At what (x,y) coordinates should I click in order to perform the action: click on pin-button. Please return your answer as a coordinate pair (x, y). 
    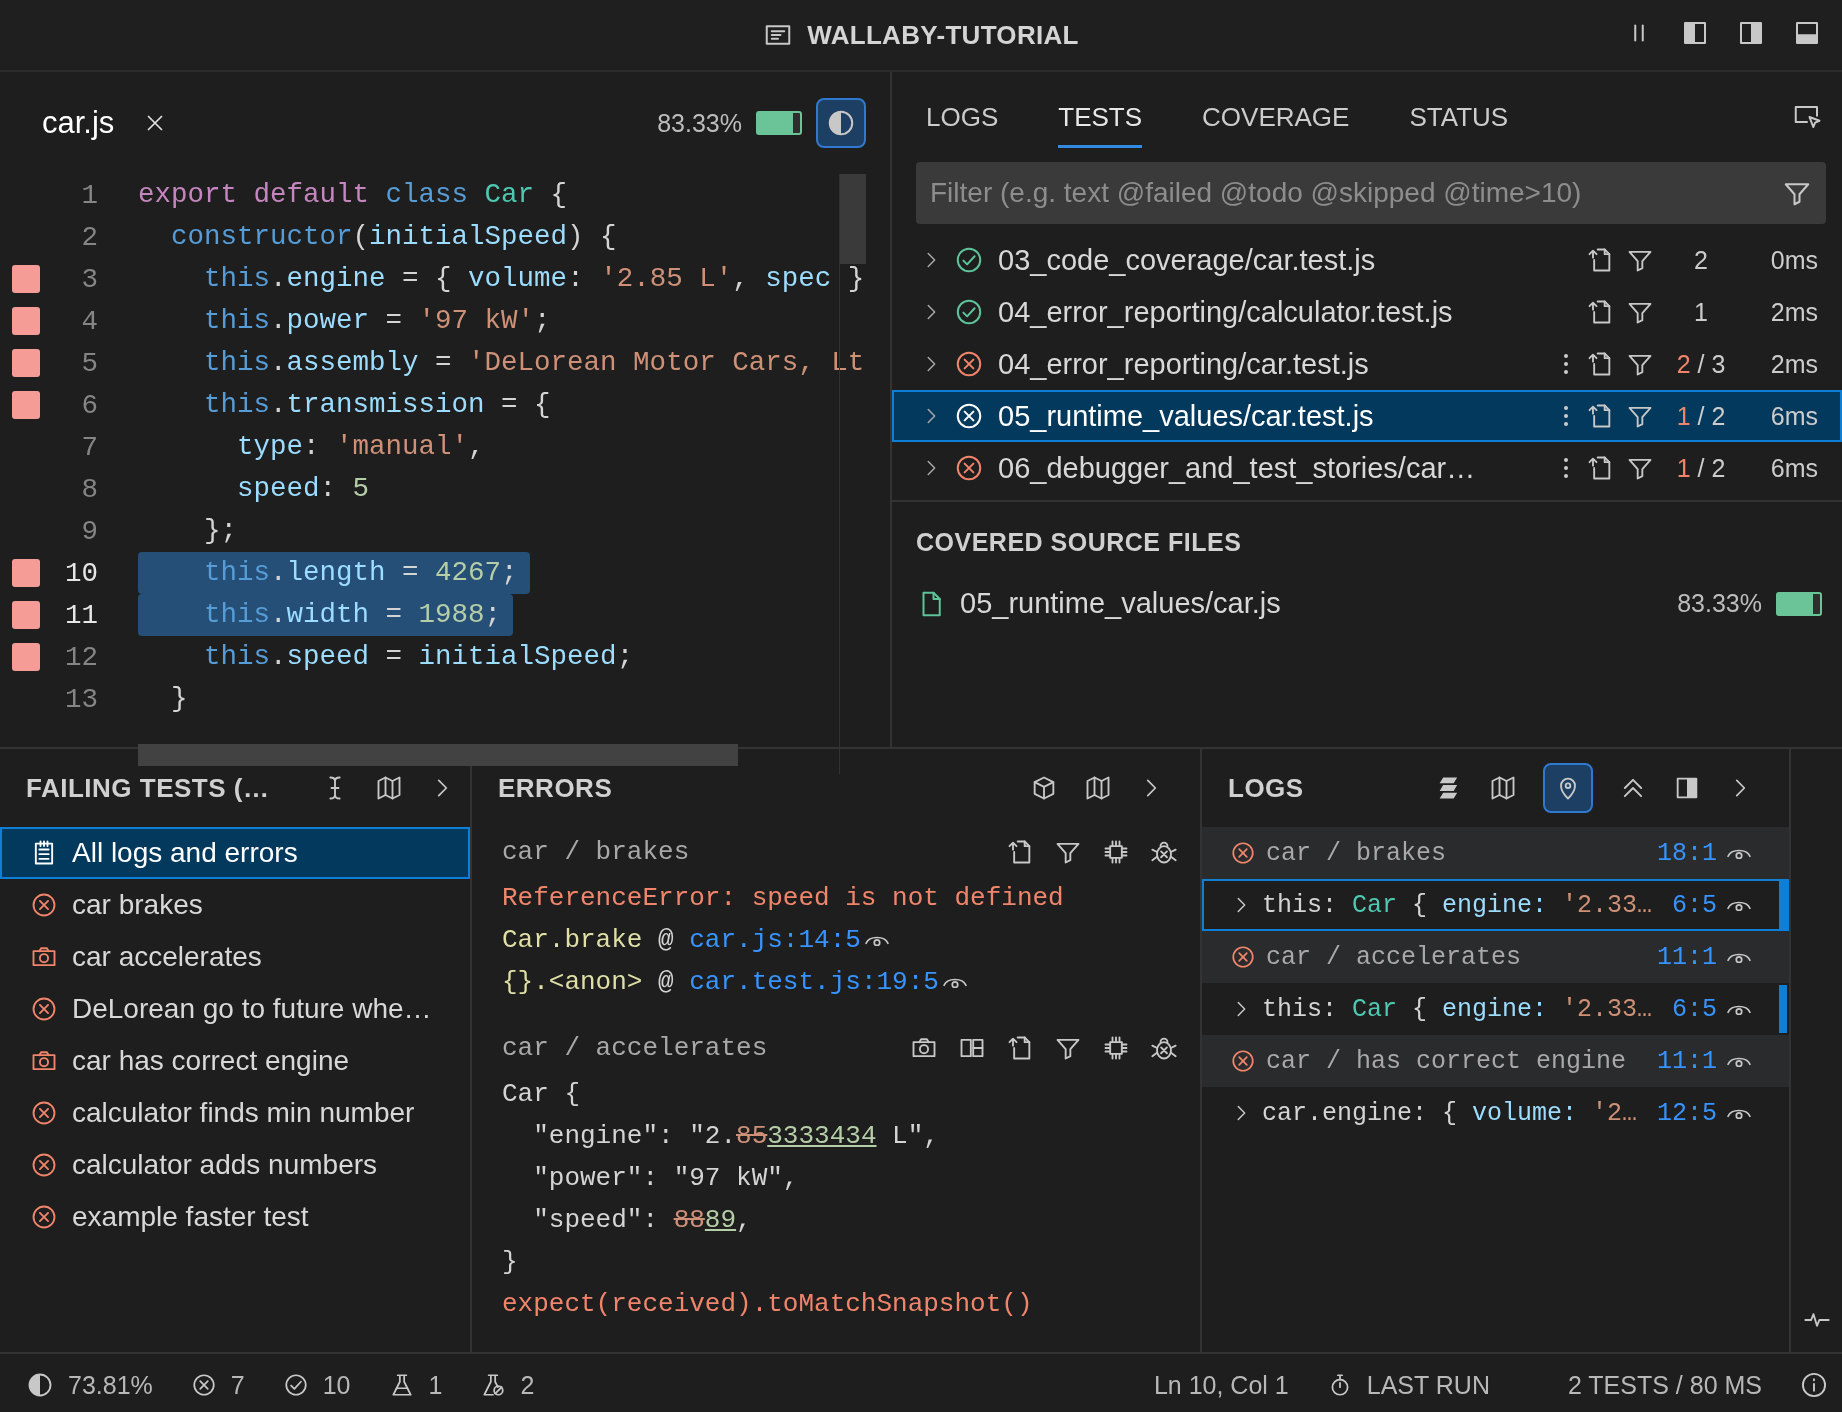
    Looking at the image, I should click on (1568, 788).